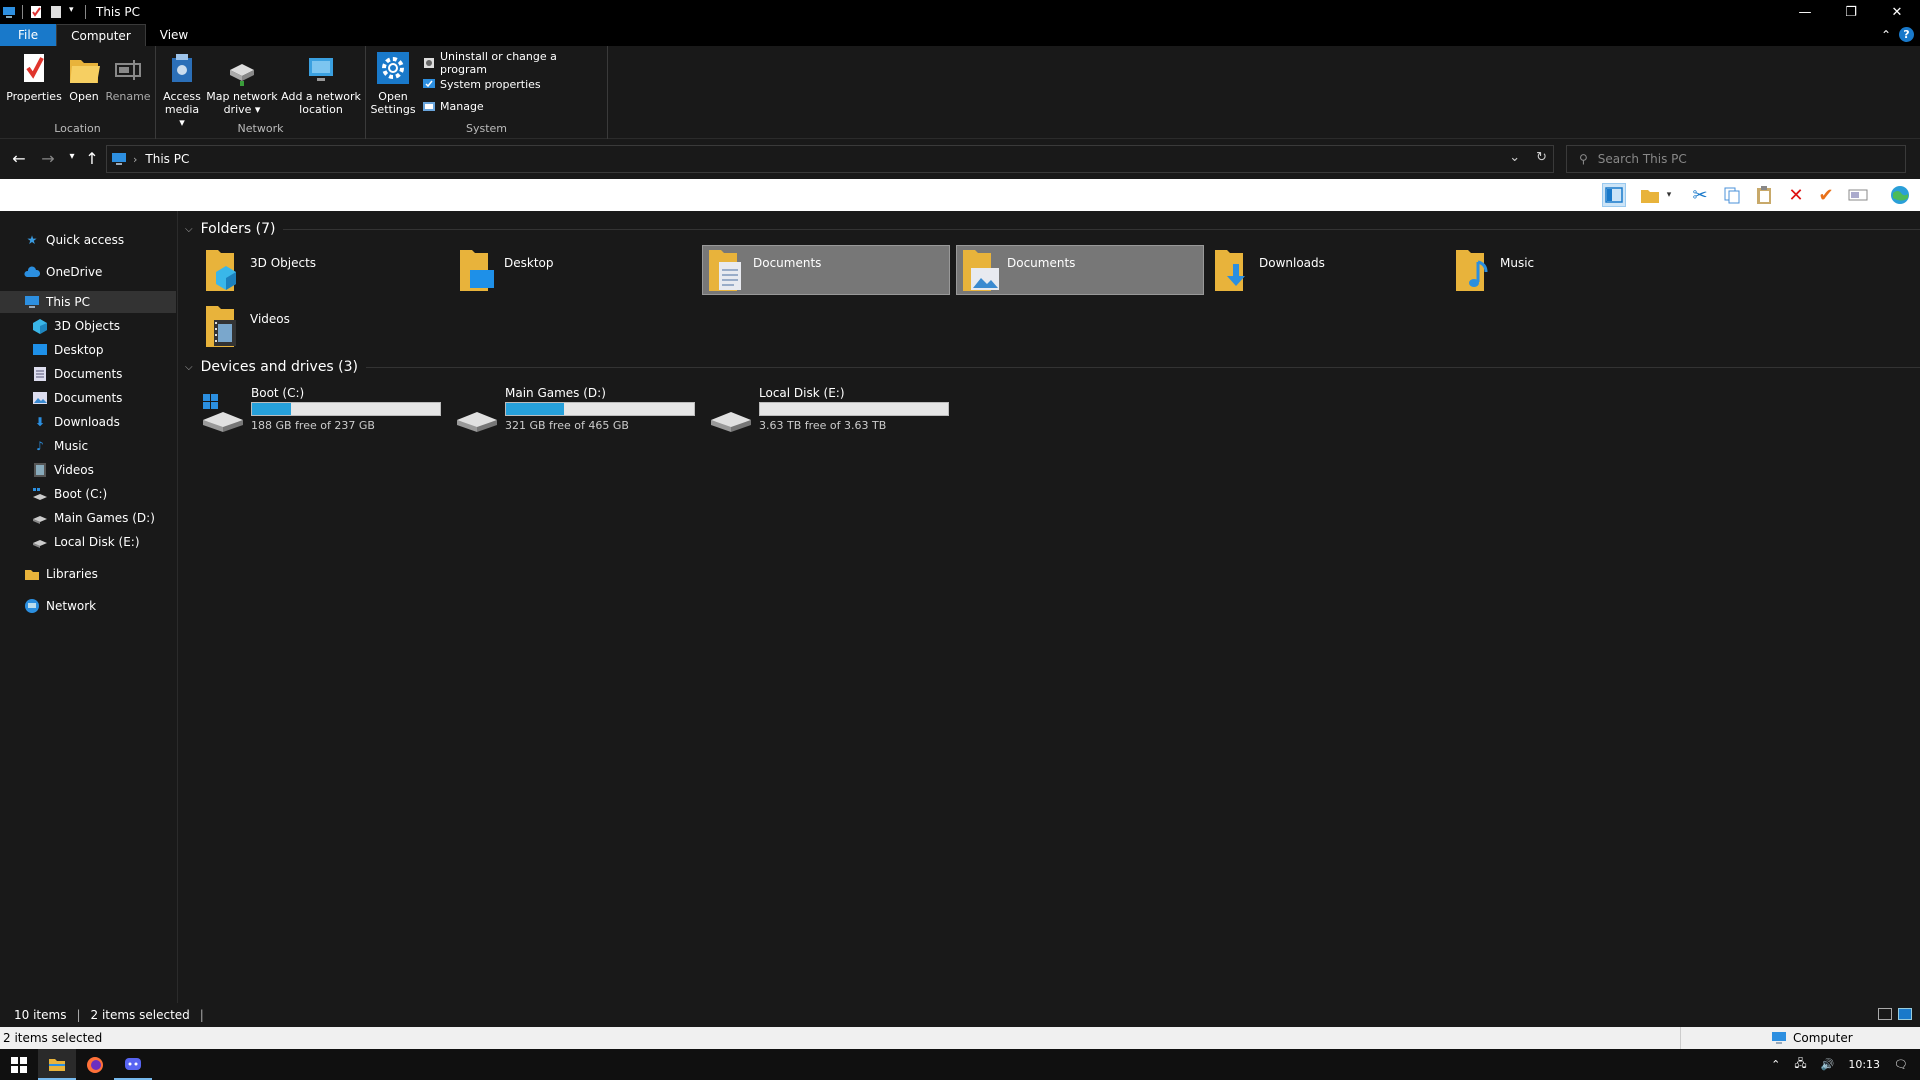 The width and height of the screenshot is (1920, 1080). What do you see at coordinates (48, 158) in the screenshot?
I see `forward-button: →` at bounding box center [48, 158].